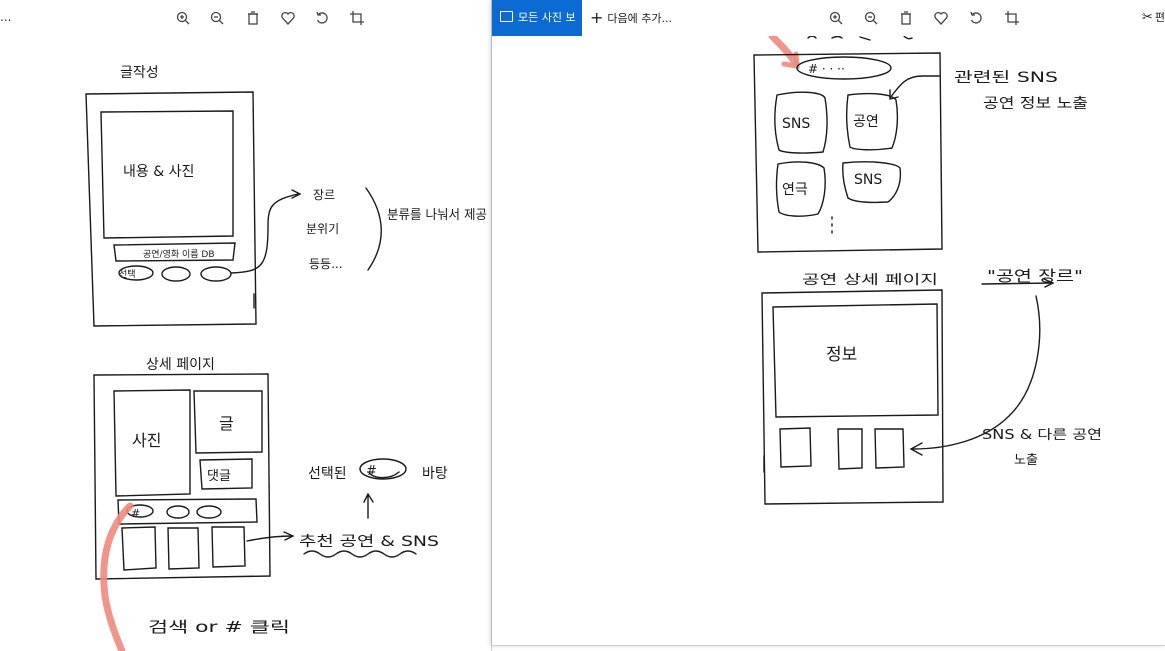  I want to click on recommend-note: 추천 공연 & SNS, so click(369, 542).